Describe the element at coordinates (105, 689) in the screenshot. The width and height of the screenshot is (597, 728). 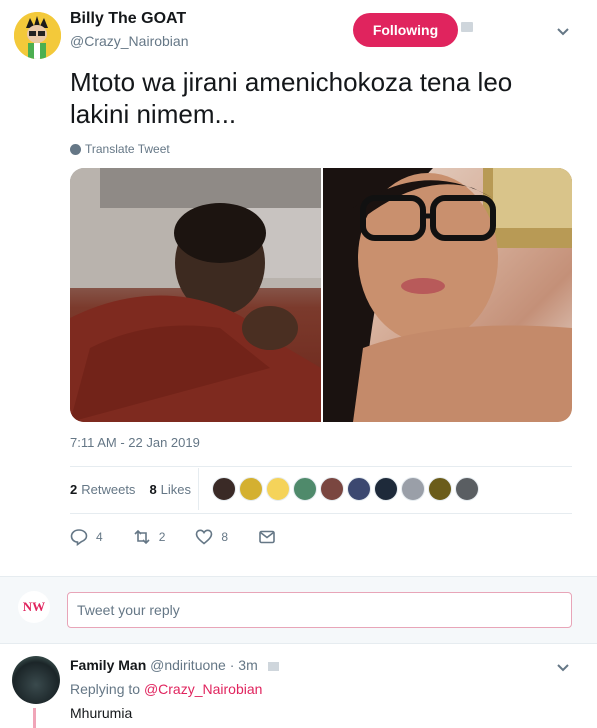
I see `replying-prefix: Replying to` at that location.